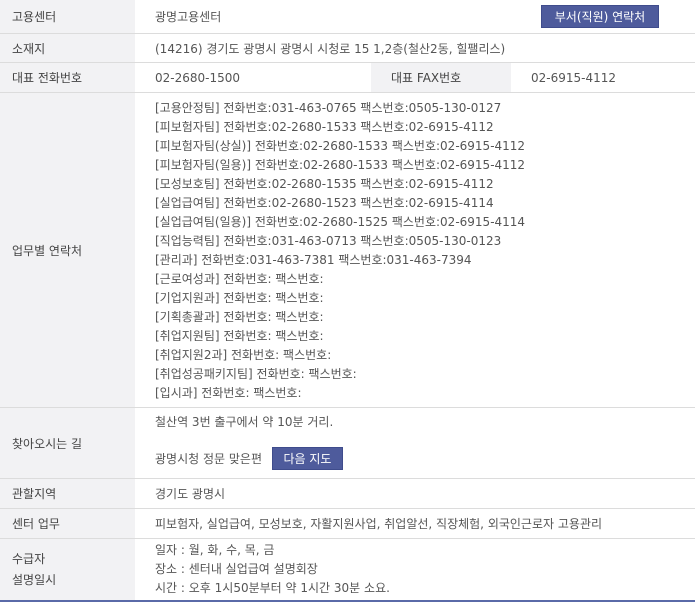 The height and width of the screenshot is (610, 698). I want to click on schedule-days: 일자 : 월, 화, 수, 목, 금, so click(215, 550).